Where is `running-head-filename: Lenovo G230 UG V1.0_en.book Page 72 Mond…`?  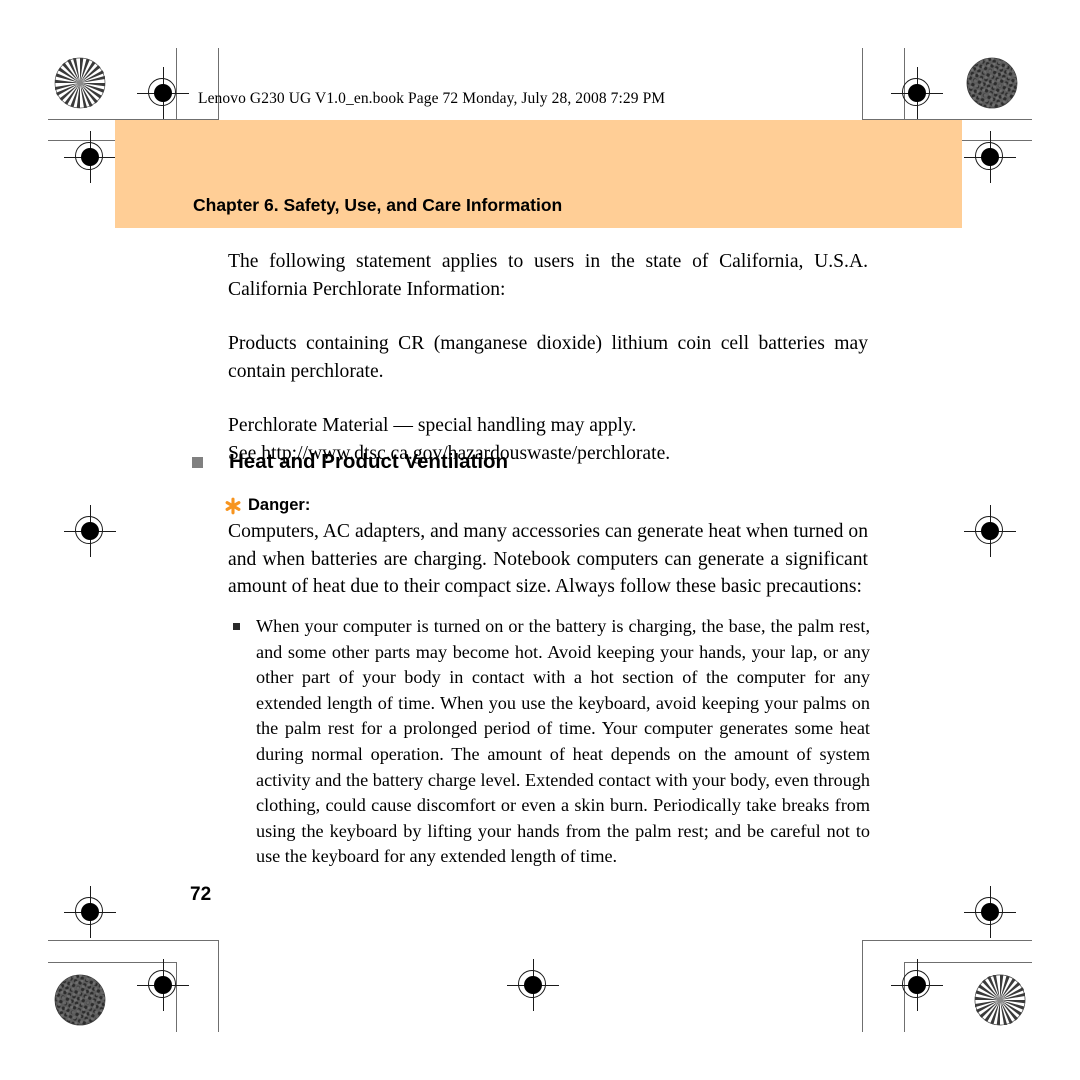 running-head-filename: Lenovo G230 UG V1.0_en.book Page 72 Mond… is located at coordinates (432, 98).